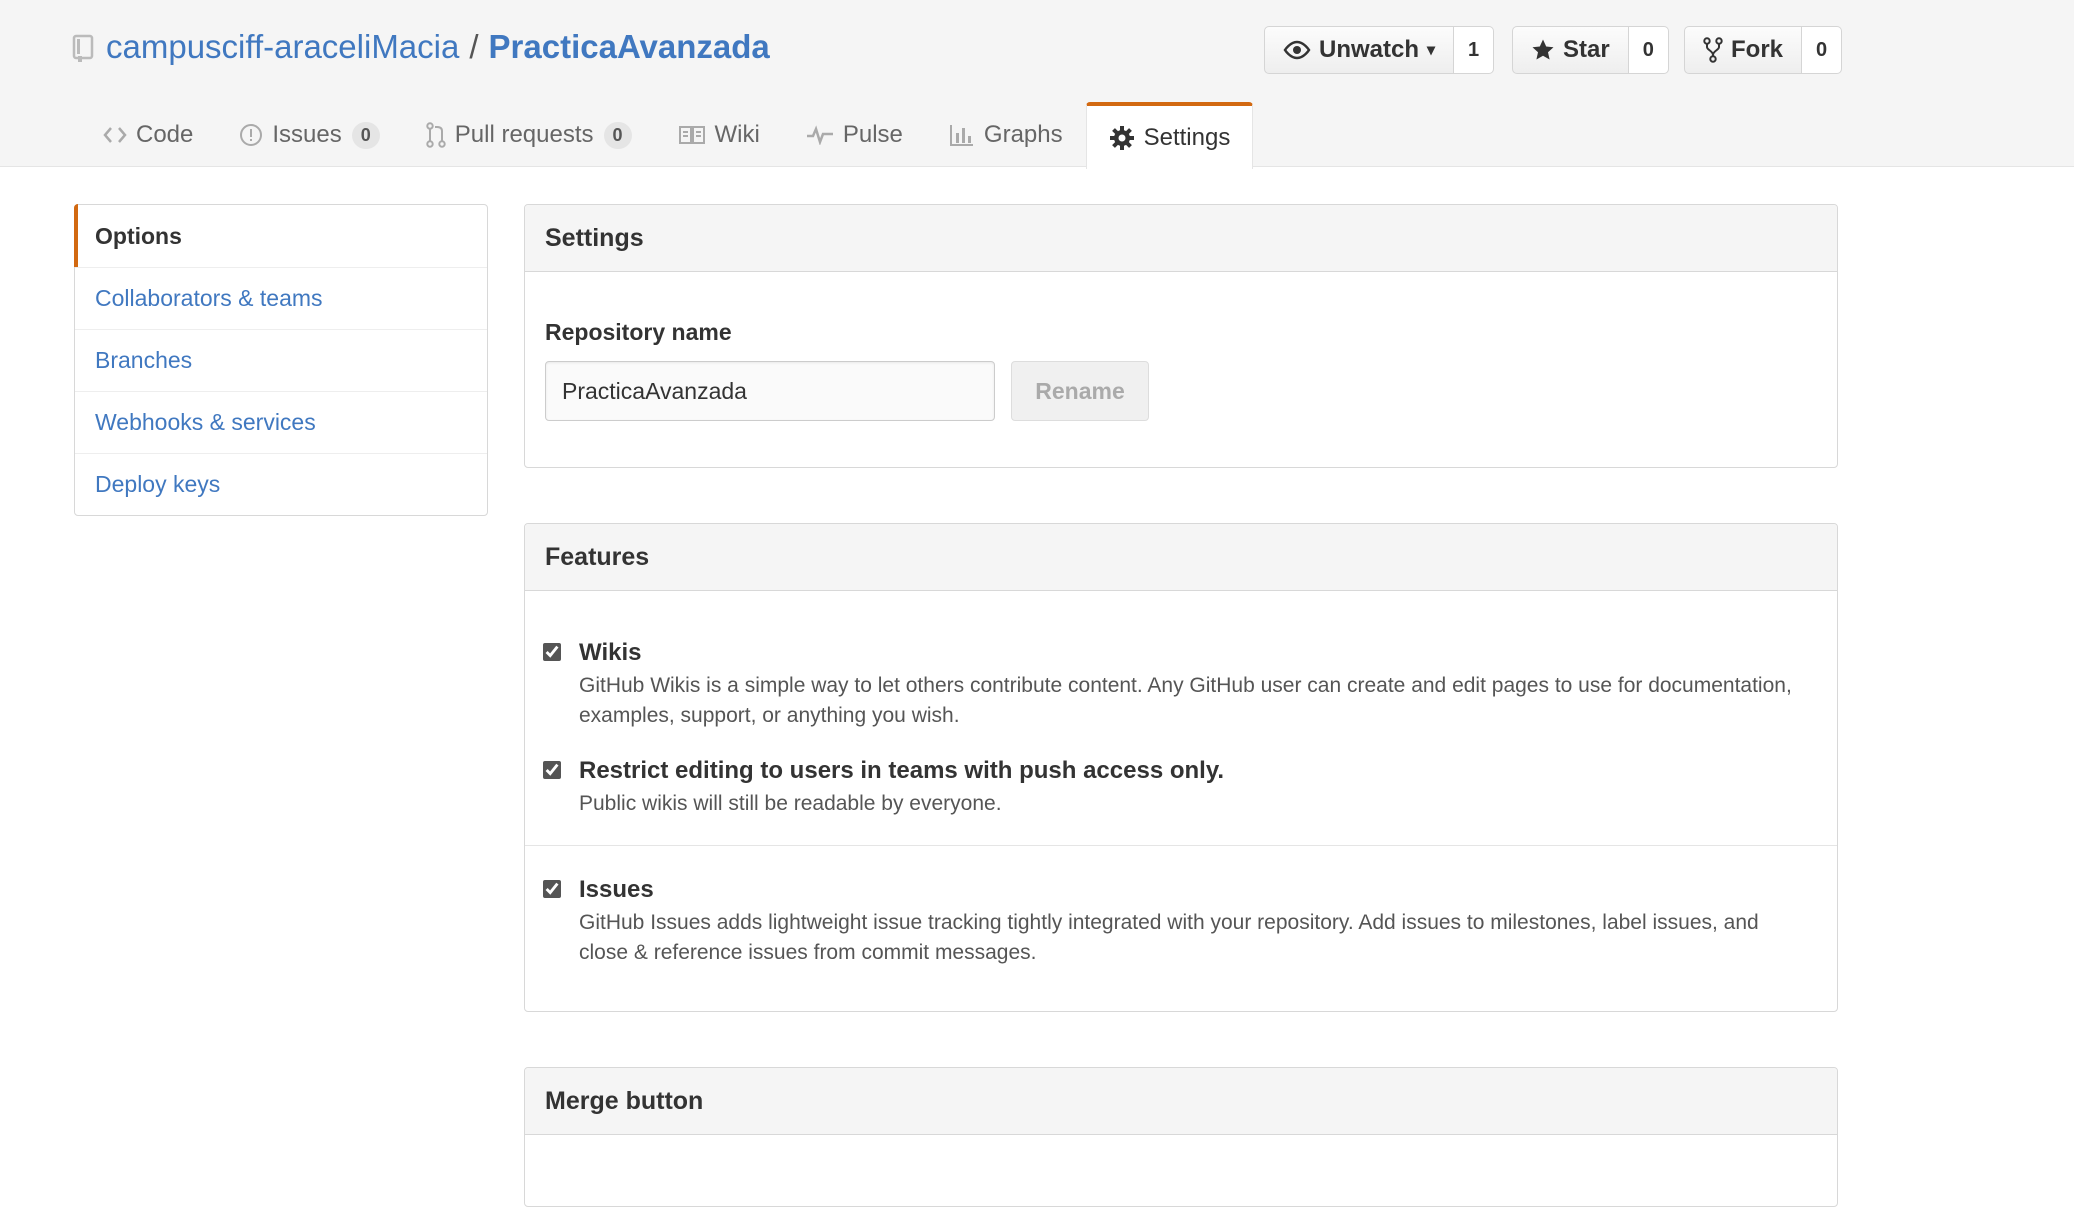 The image size is (2074, 1207). I want to click on tab-pull-requests-label: Pull requests, so click(524, 134).